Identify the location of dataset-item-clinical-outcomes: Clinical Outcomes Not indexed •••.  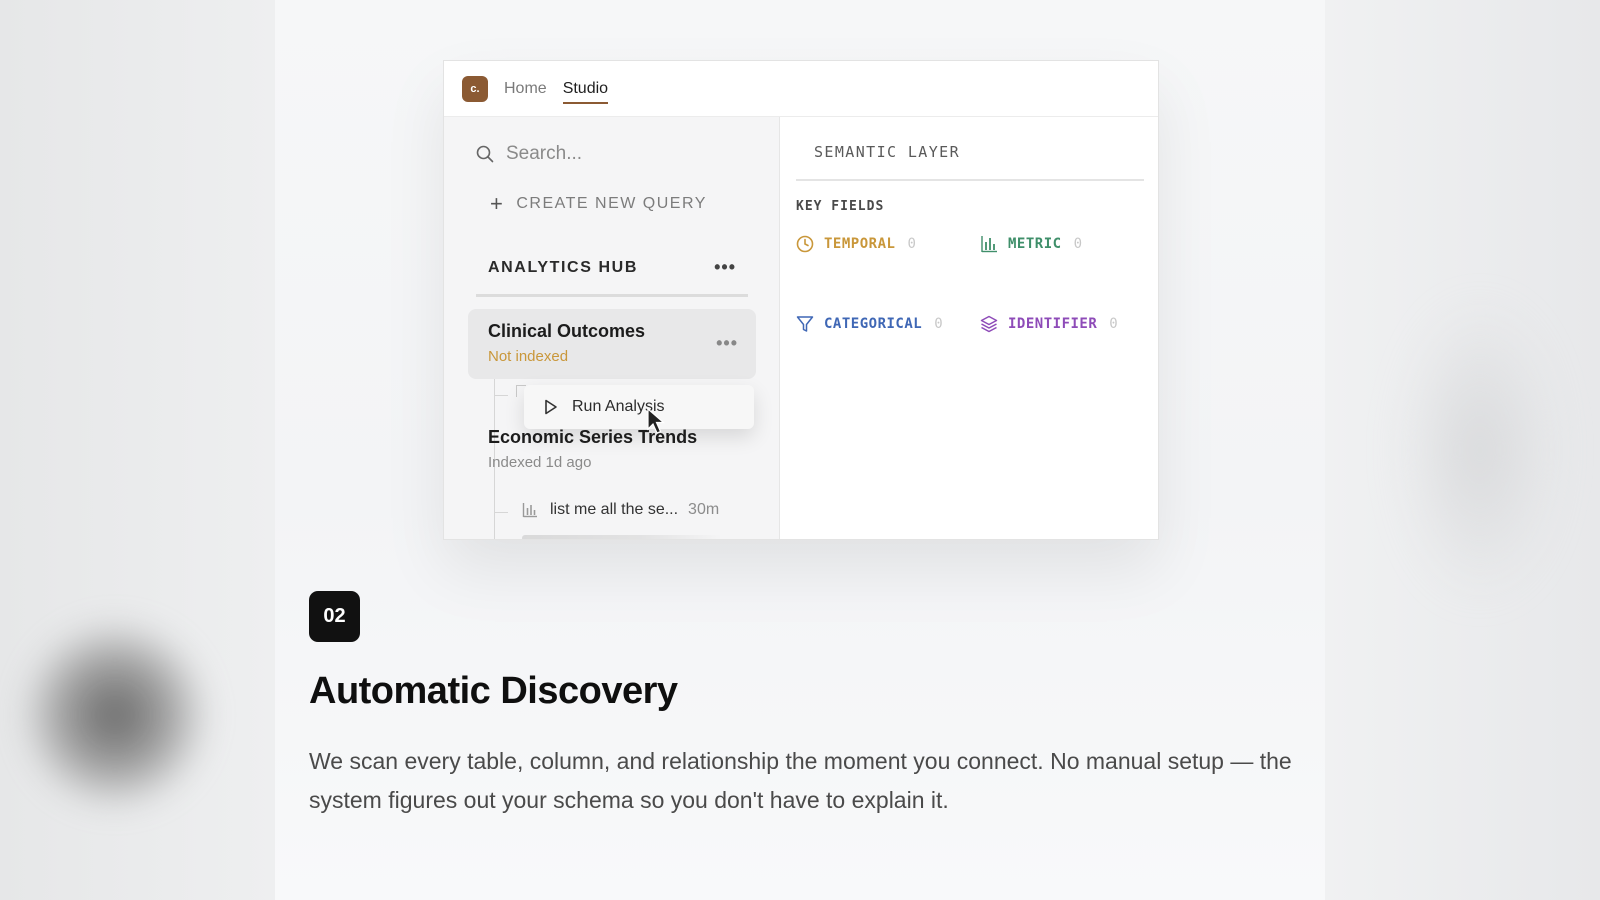
(612, 344).